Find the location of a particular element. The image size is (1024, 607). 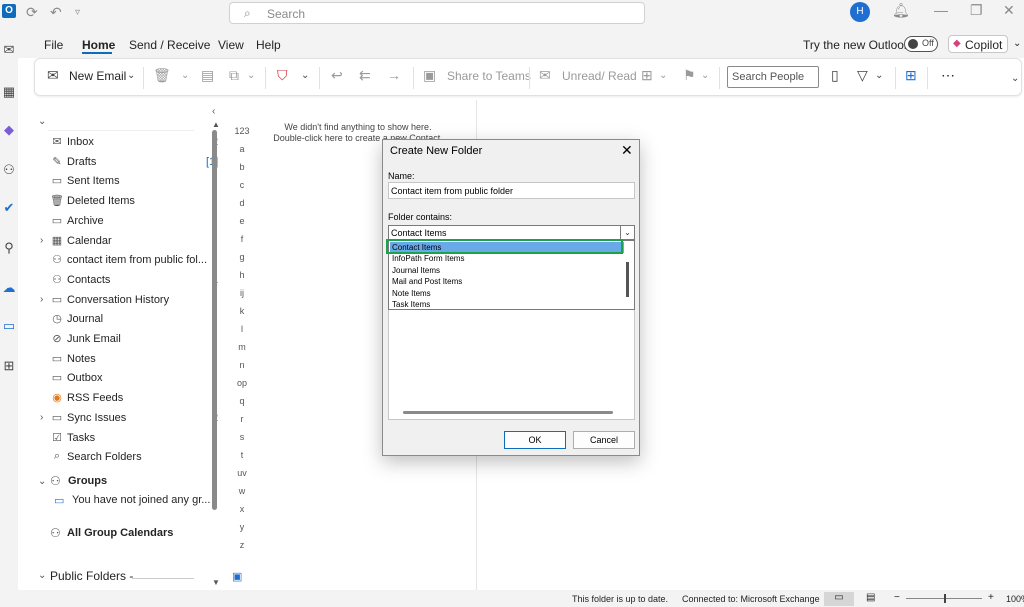

folder-item-calendar: › ▦ Calendar is located at coordinates (130, 242).